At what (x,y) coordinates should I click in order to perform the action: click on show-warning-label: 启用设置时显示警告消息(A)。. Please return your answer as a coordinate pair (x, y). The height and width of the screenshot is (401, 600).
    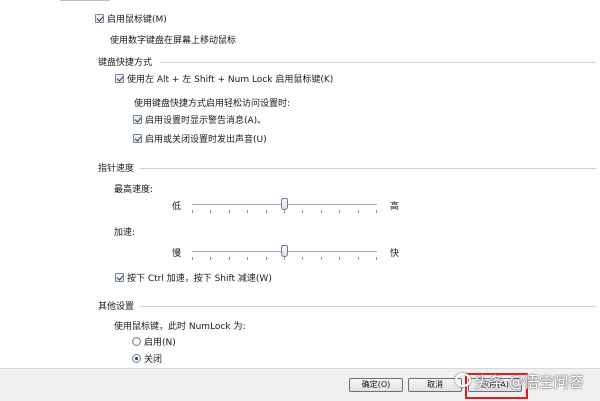
    Looking at the image, I should click on (206, 121).